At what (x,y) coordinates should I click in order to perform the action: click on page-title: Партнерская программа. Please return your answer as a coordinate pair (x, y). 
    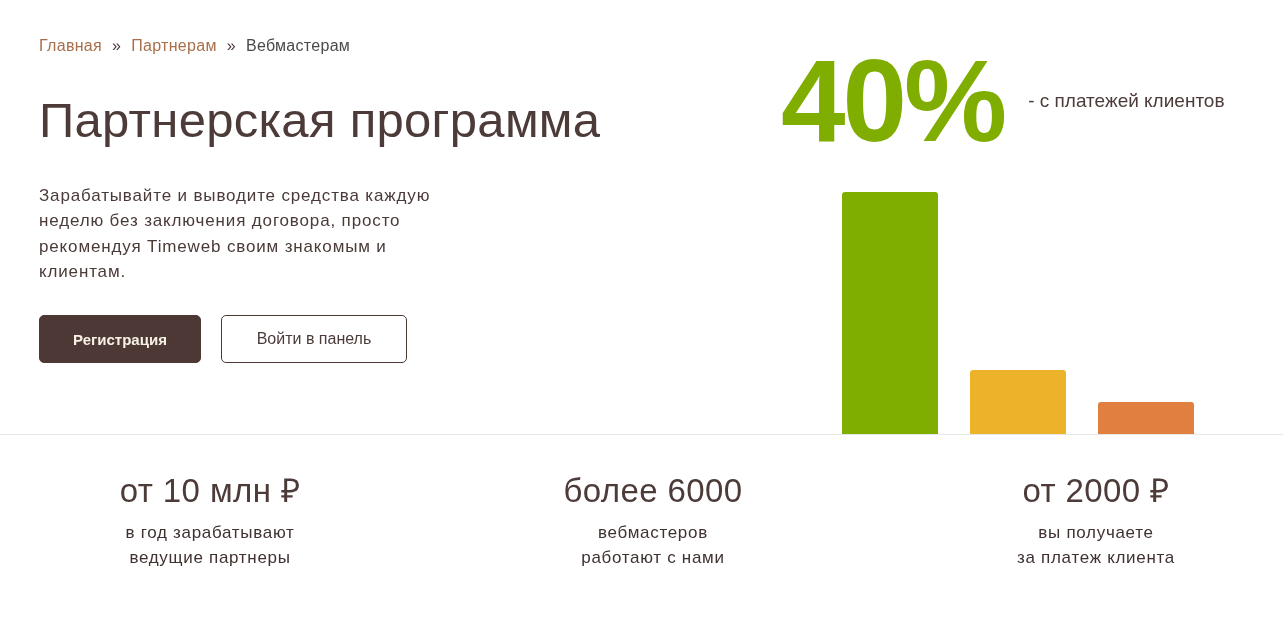
    Looking at the image, I should click on (320, 120).